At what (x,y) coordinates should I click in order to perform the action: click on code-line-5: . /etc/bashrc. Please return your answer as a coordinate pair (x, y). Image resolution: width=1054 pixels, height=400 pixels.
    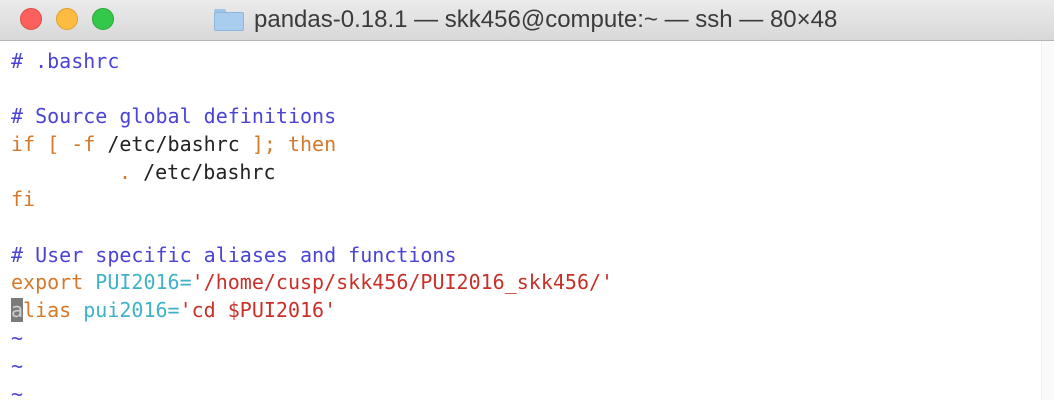
    Looking at the image, I should click on (197, 173).